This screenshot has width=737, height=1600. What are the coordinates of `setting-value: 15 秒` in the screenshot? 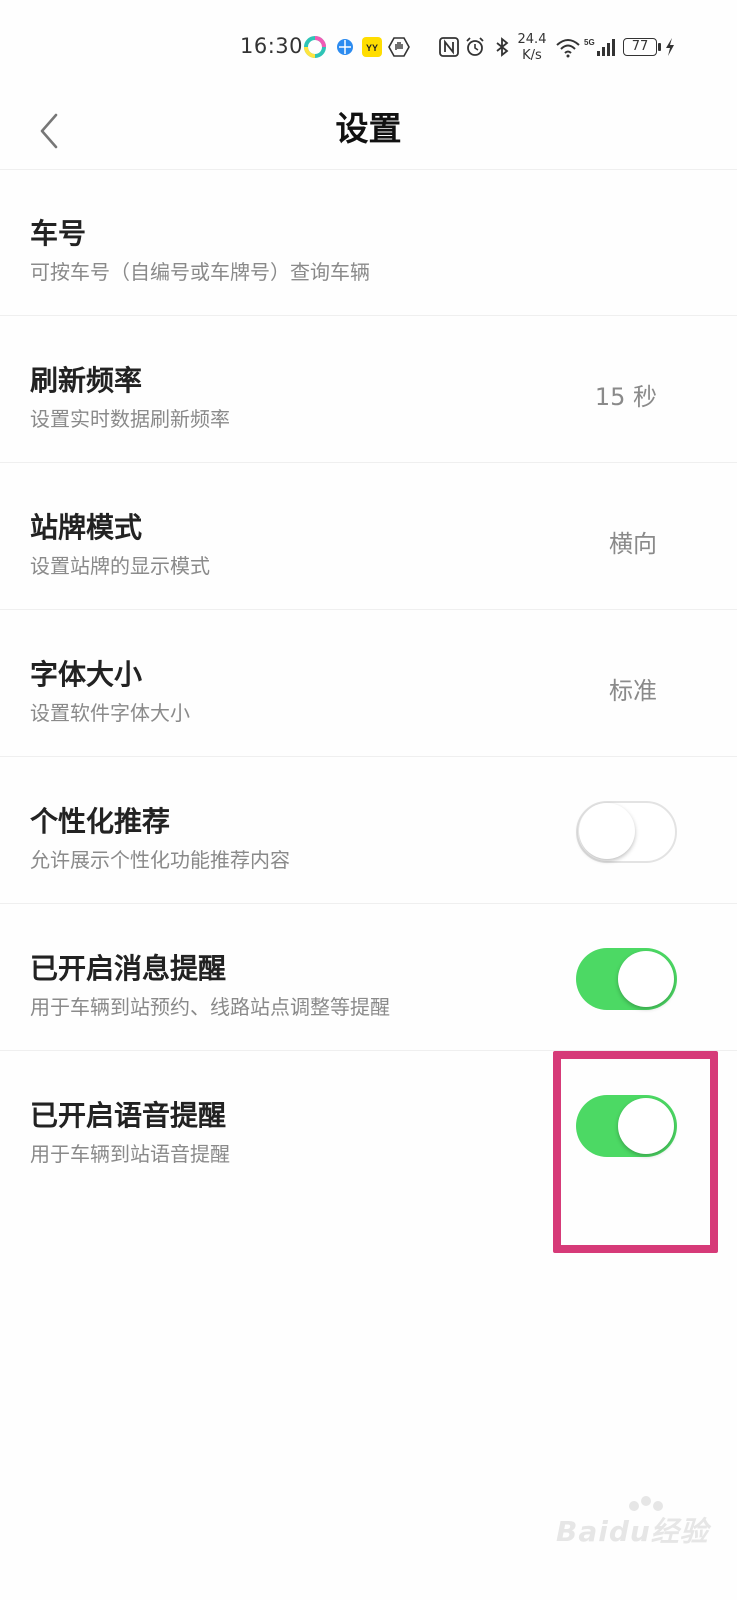 It's located at (625, 397).